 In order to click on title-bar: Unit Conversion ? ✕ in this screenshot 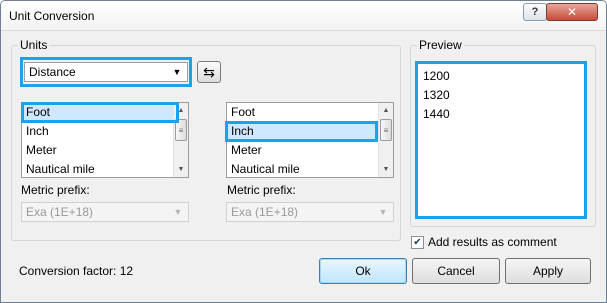, I will do `click(303, 16)`.